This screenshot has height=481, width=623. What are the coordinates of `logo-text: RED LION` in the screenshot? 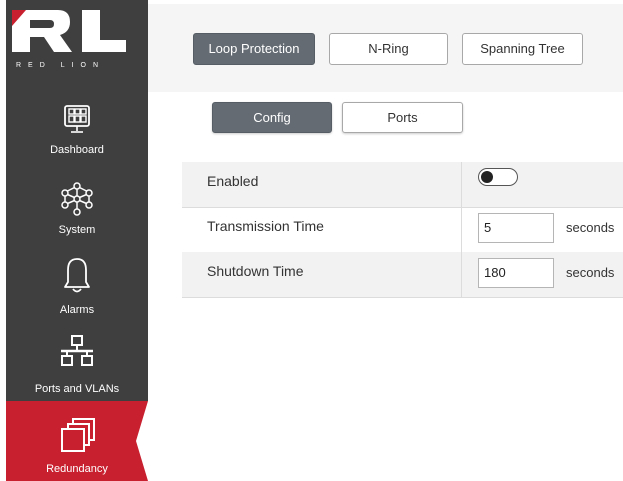 It's located at (61, 65).